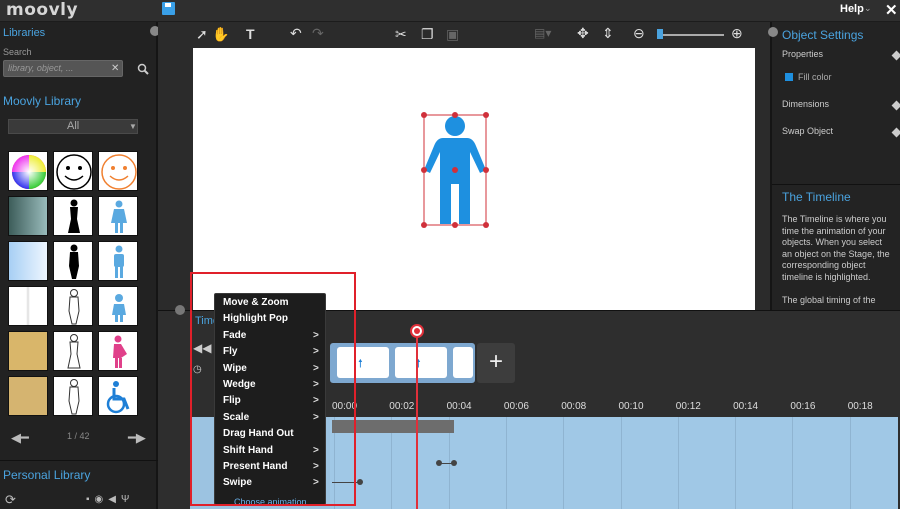  Describe the element at coordinates (296, 33) in the screenshot. I see `undo-icon: ↶` at that location.